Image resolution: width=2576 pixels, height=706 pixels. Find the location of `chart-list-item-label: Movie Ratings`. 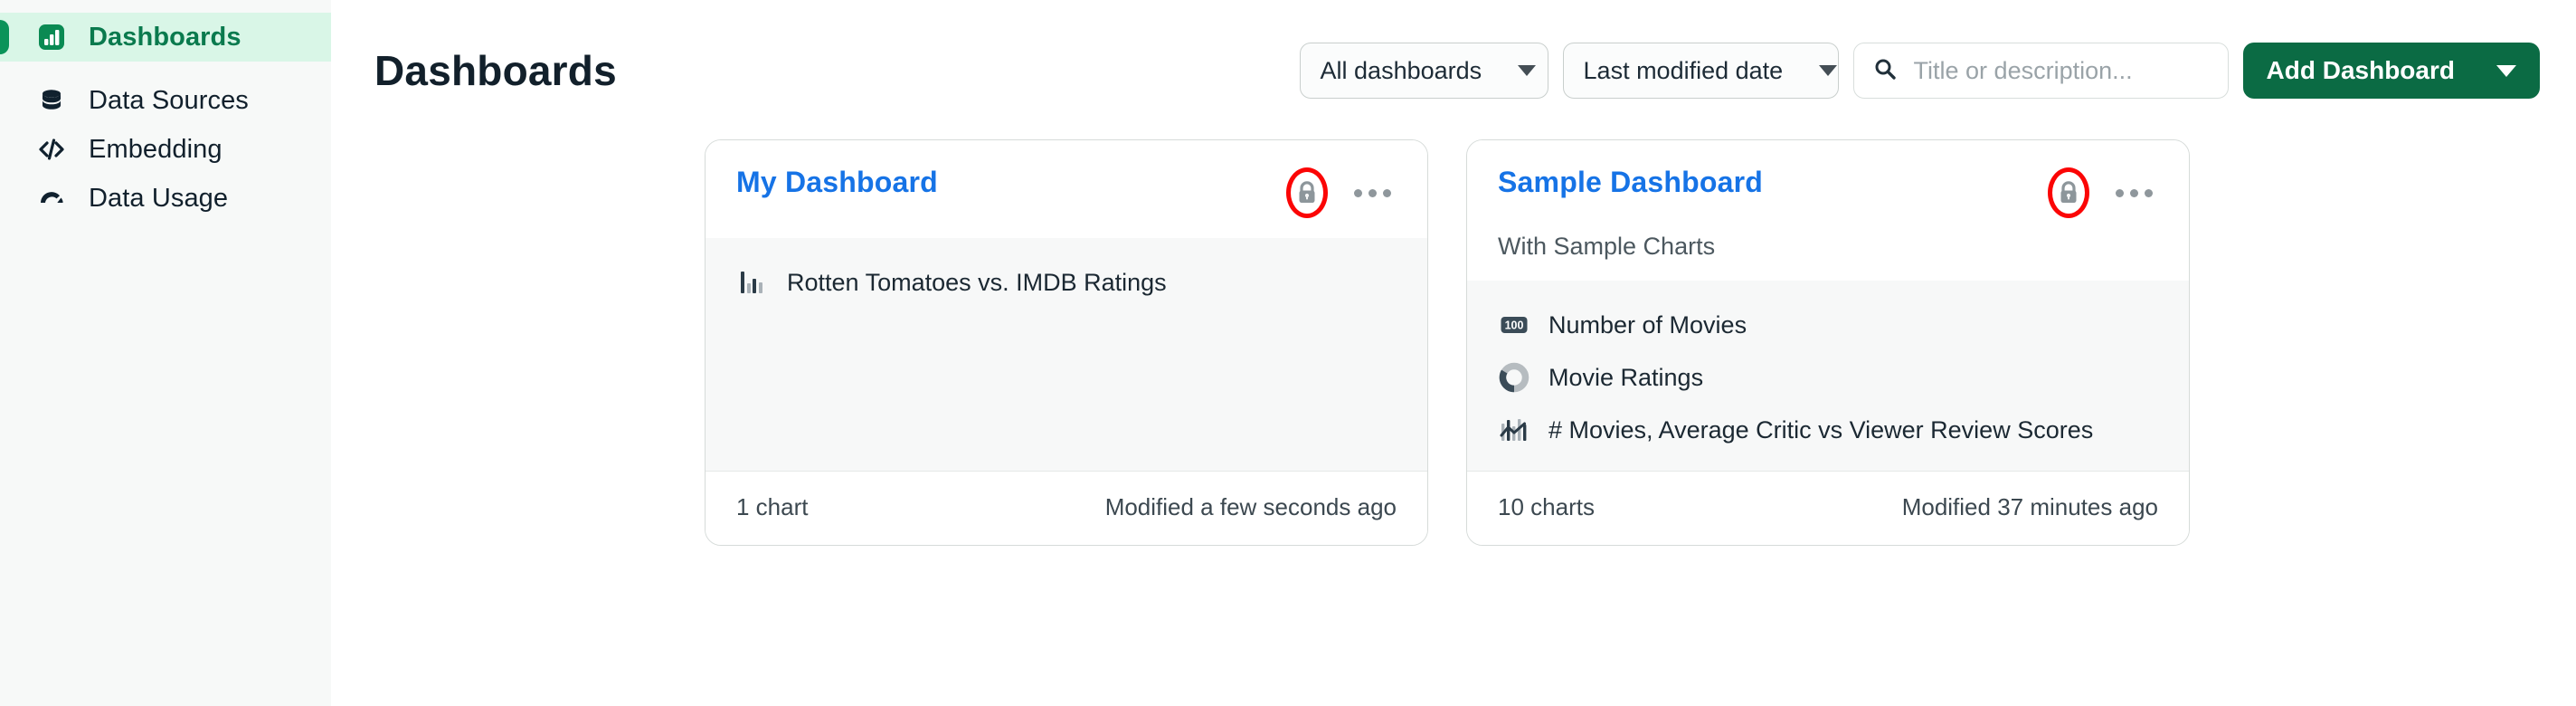

chart-list-item-label: Movie Ratings is located at coordinates (1626, 377).